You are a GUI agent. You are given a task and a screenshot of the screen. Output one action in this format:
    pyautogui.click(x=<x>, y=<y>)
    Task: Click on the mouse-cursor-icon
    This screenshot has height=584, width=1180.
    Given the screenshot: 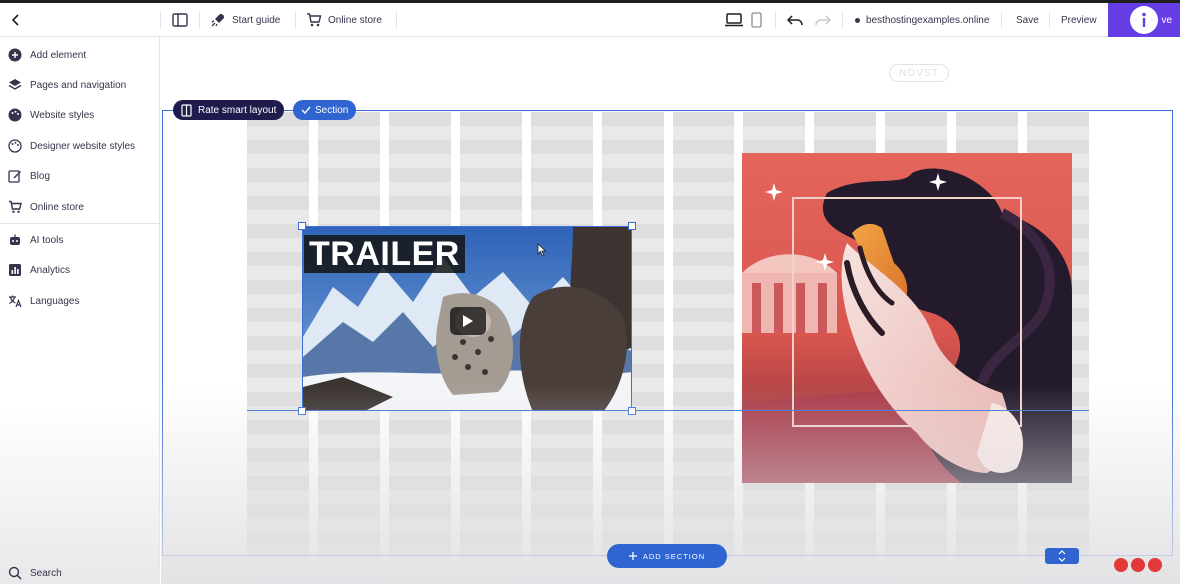 What is the action you would take?
    pyautogui.click(x=542, y=250)
    